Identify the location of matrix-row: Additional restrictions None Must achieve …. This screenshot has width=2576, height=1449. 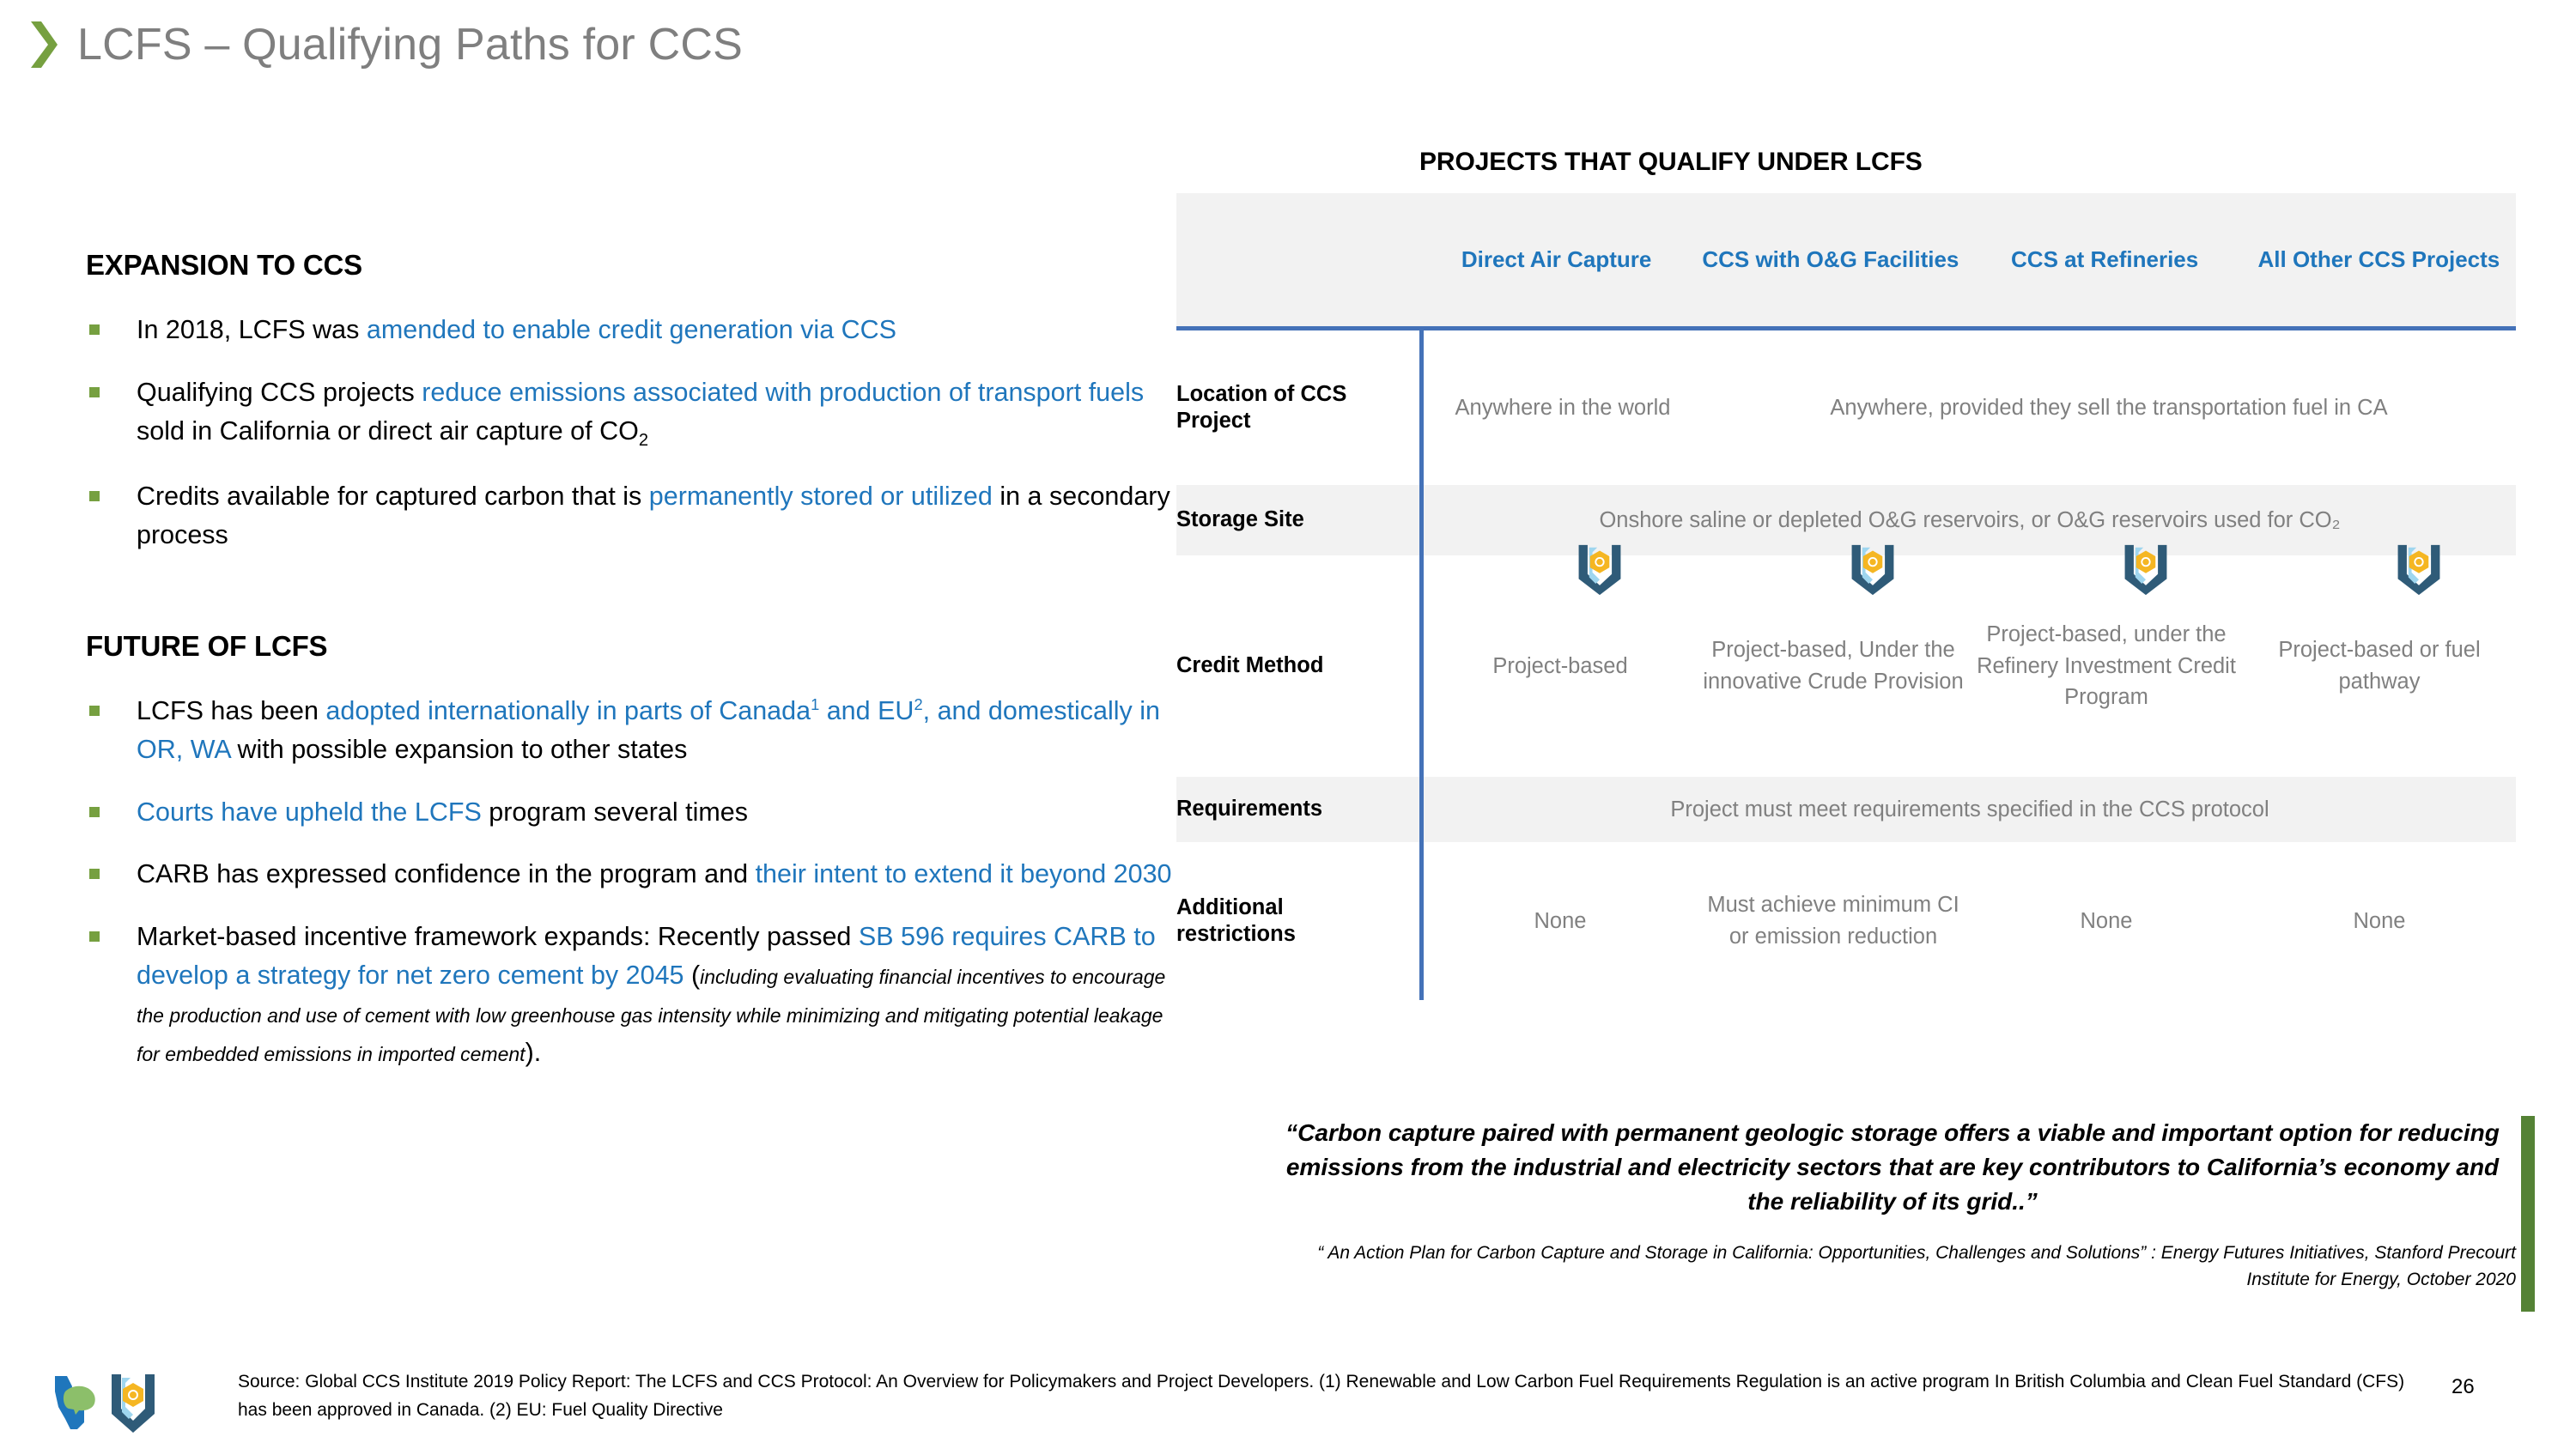
(1846, 921).